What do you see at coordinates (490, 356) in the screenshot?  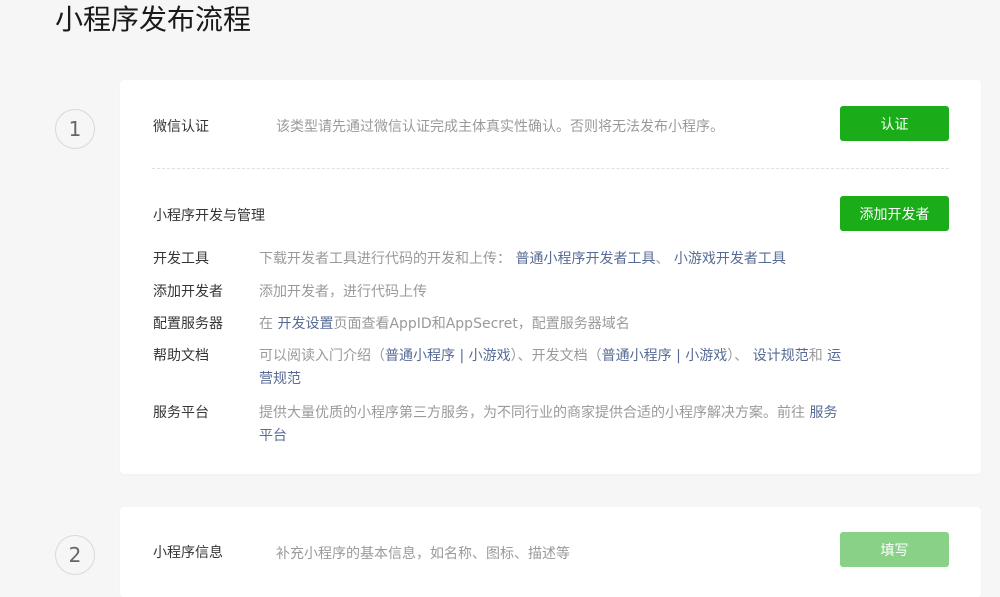 I see `intro-mini-game-link: 小游戏` at bounding box center [490, 356].